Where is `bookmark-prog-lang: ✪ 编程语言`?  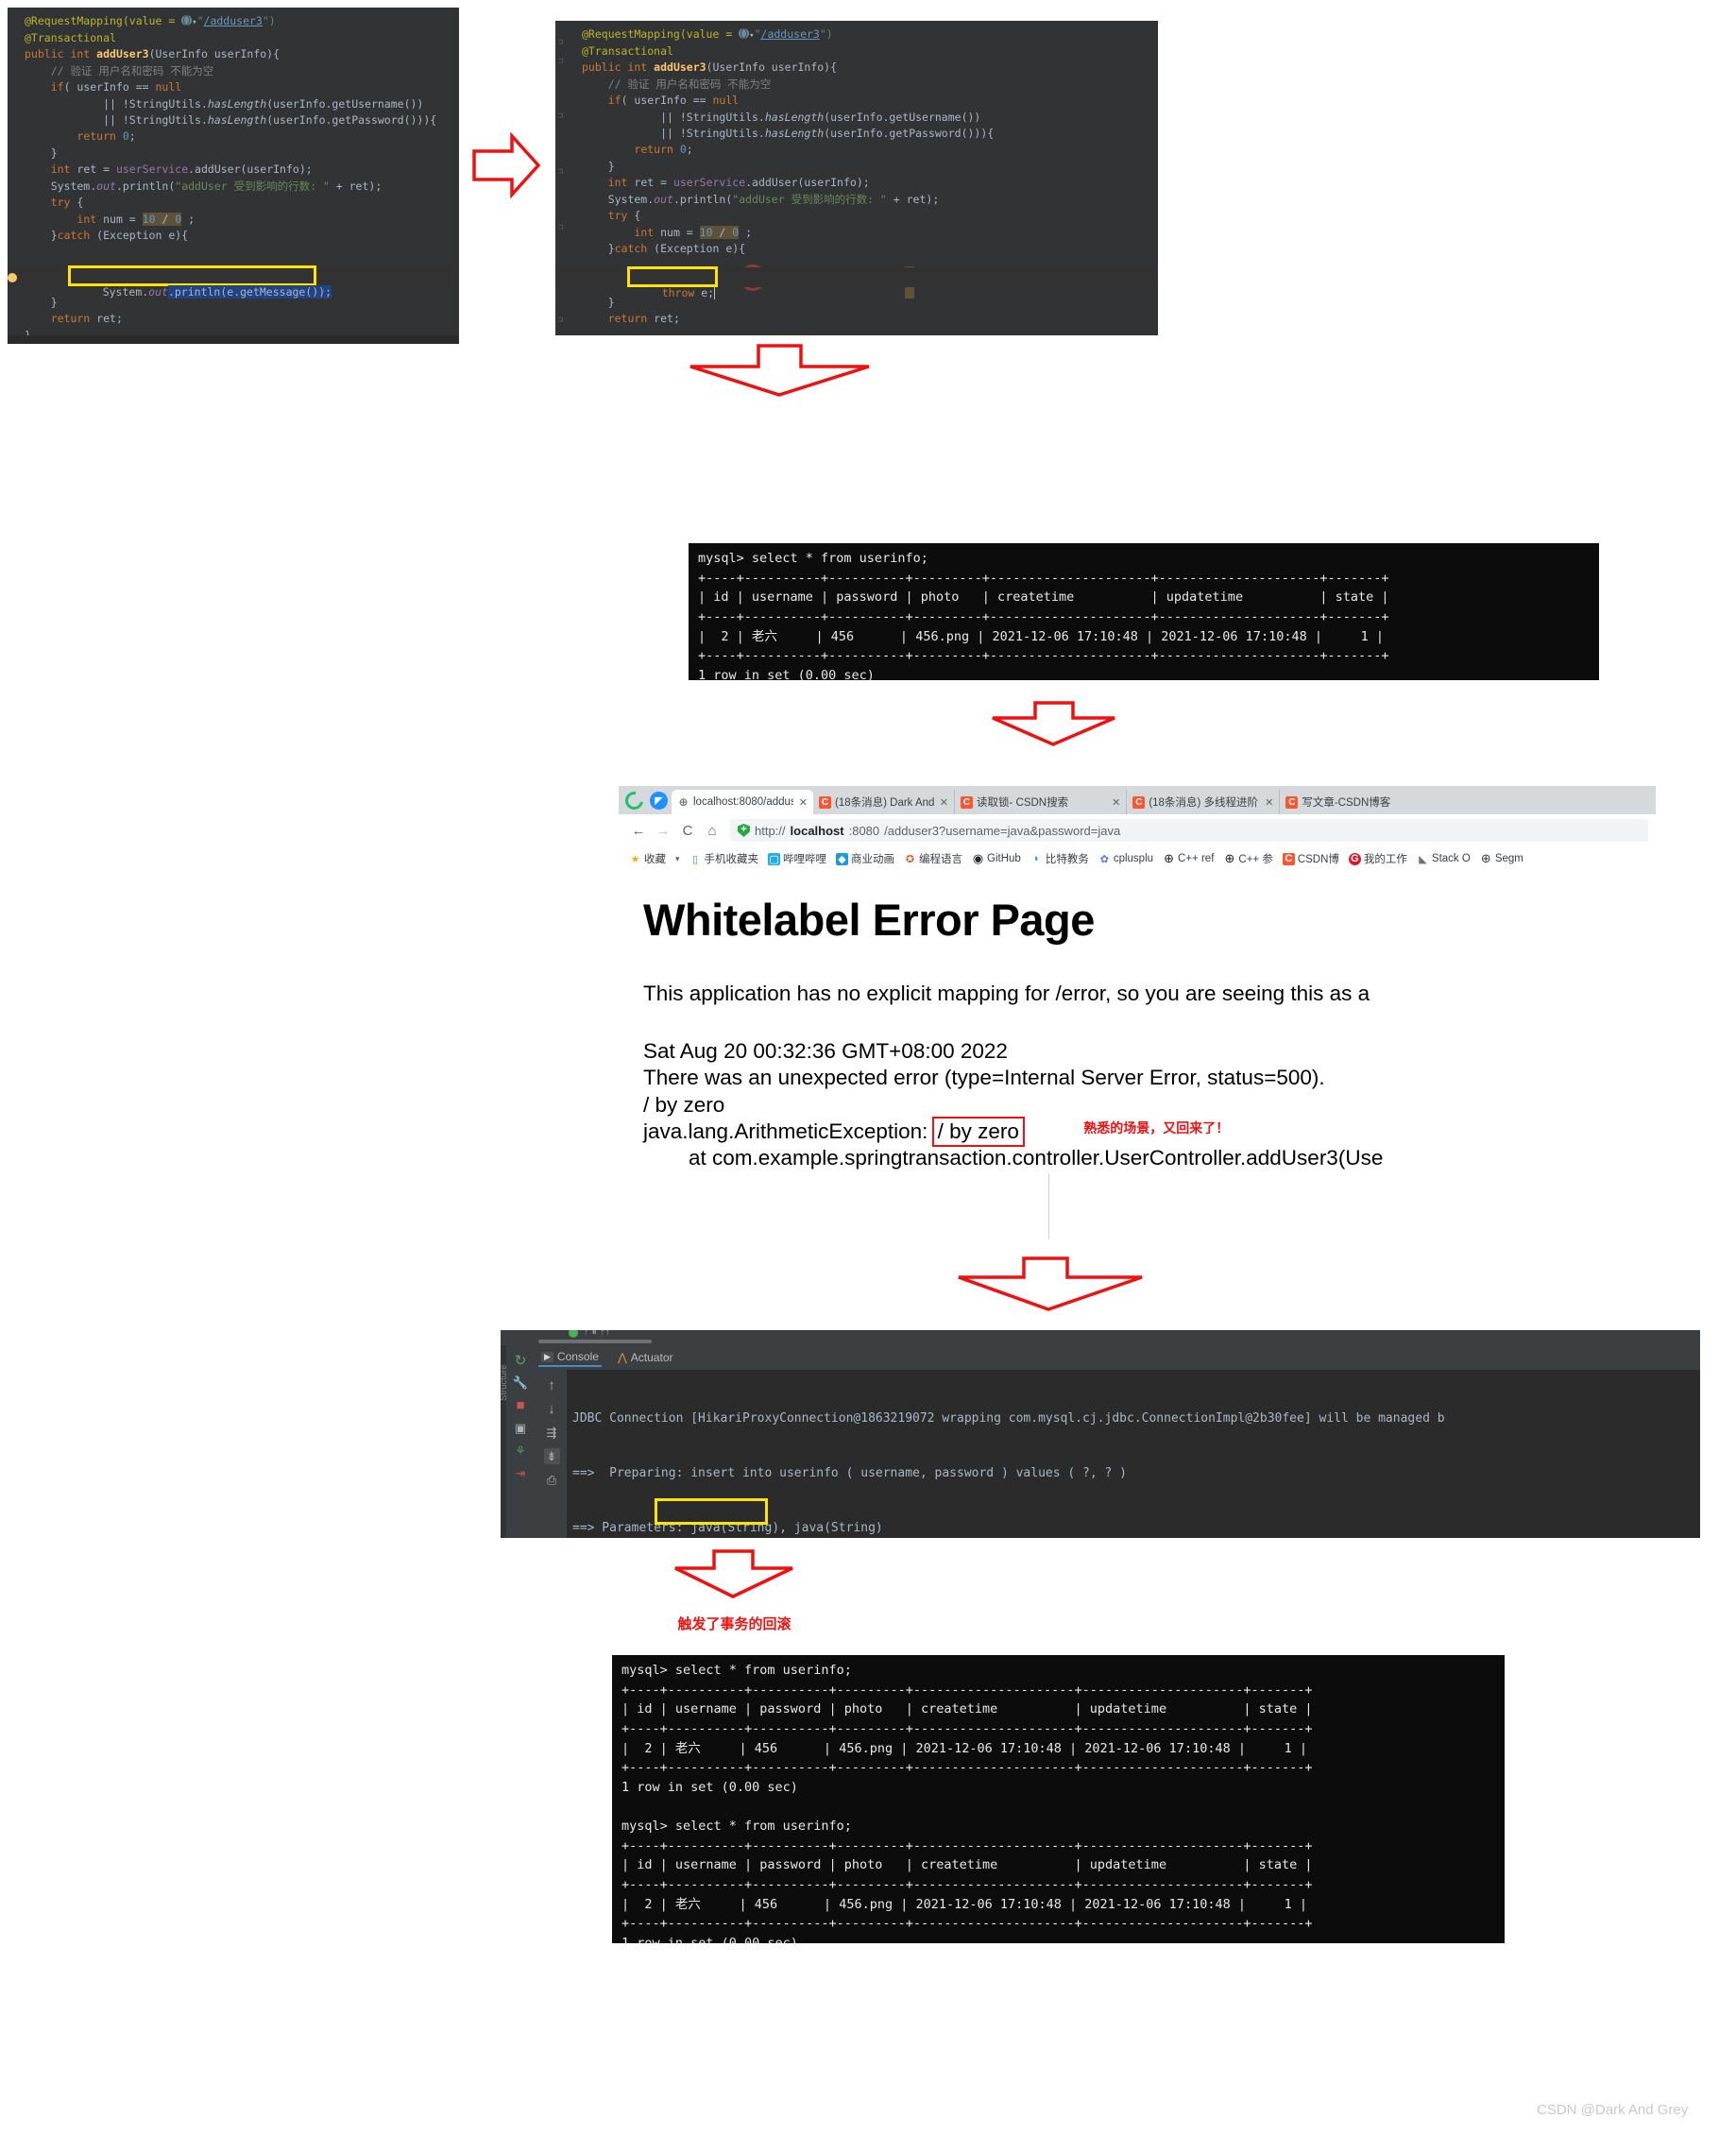
bookmark-prog-lang: ✪ 编程语言 is located at coordinates (933, 858).